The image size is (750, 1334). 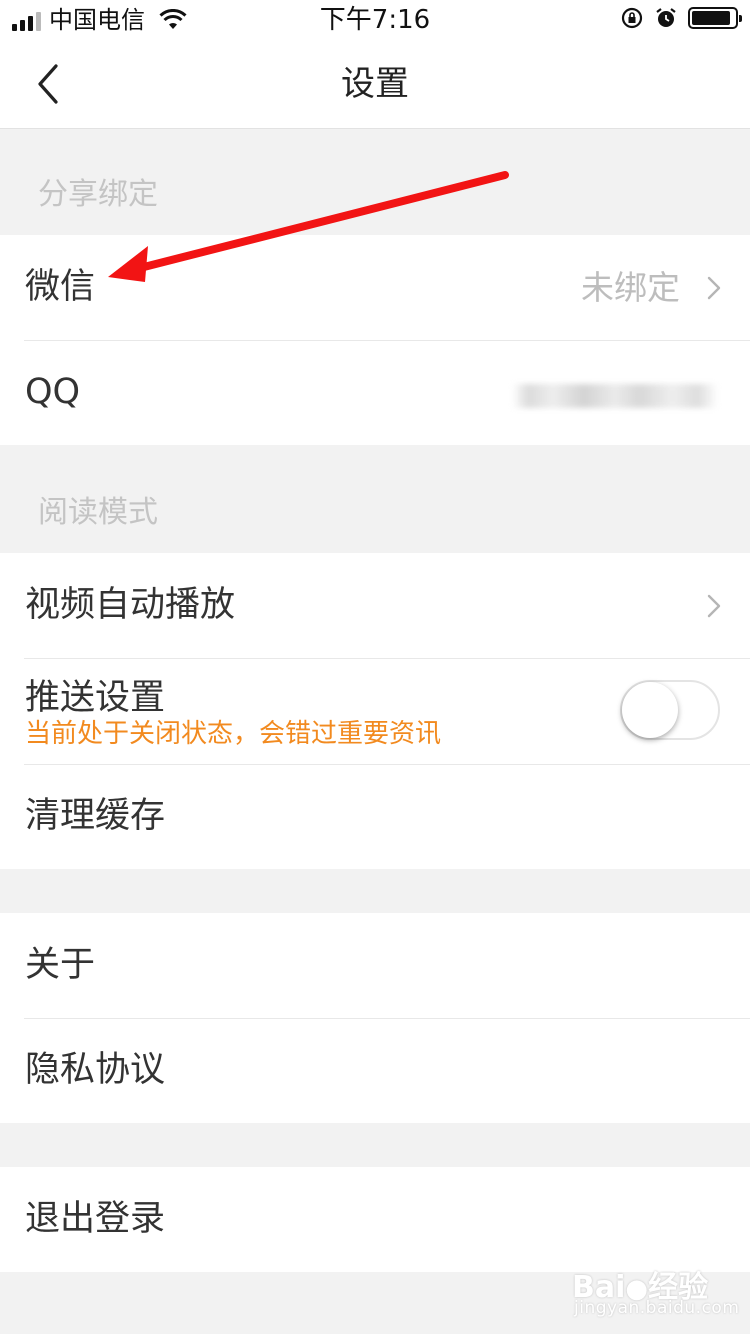 I want to click on video-autoplay-label: 视频自动播放, so click(x=130, y=605).